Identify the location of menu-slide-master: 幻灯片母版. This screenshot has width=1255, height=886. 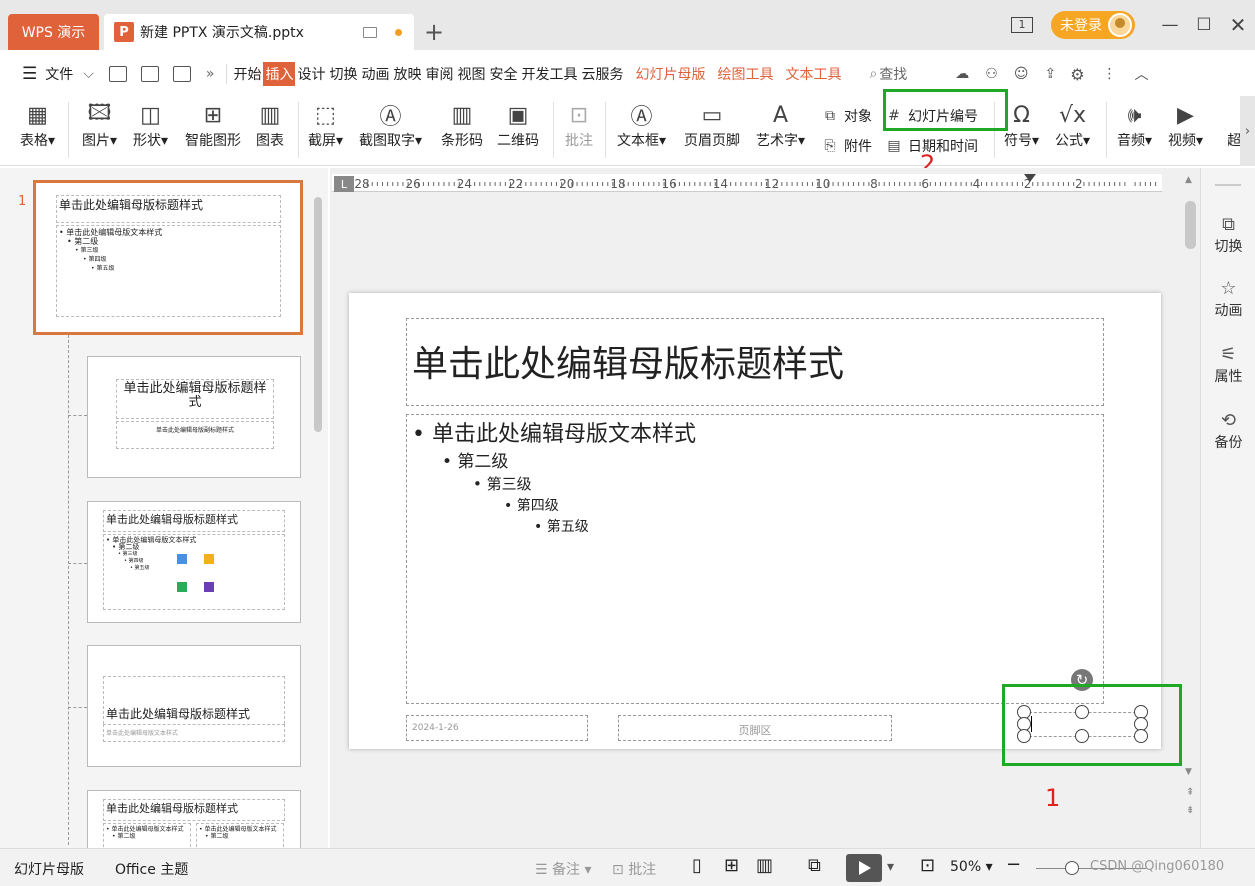
(670, 74).